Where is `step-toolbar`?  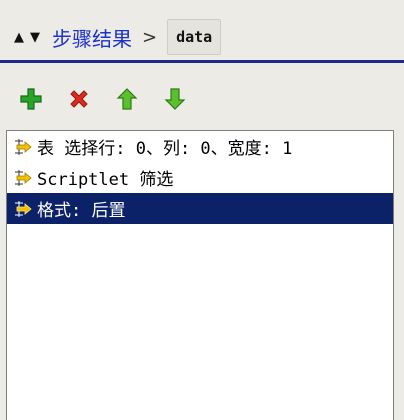 step-toolbar is located at coordinates (103, 99).